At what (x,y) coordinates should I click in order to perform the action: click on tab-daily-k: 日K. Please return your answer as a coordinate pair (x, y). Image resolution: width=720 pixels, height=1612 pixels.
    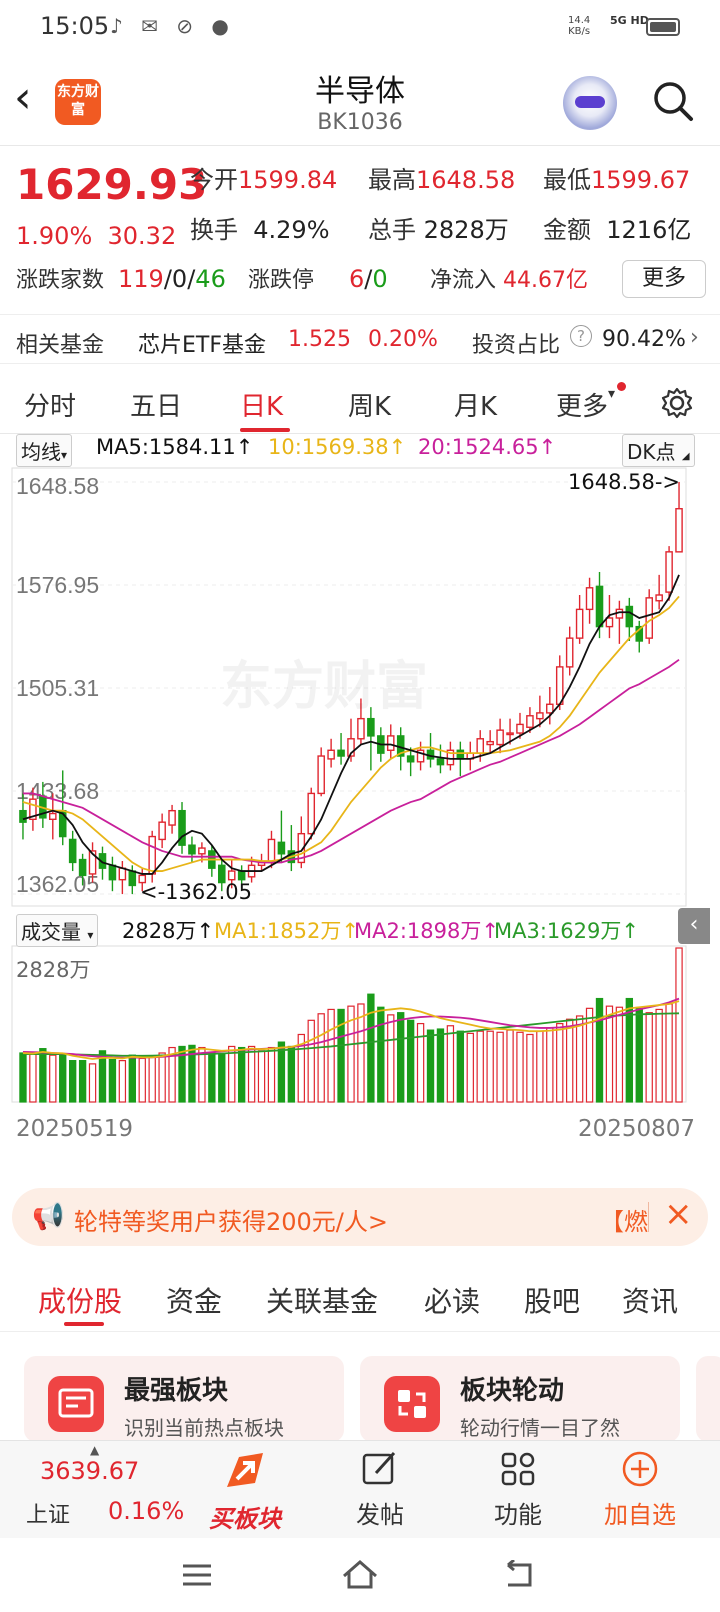
    Looking at the image, I should click on (261, 404).